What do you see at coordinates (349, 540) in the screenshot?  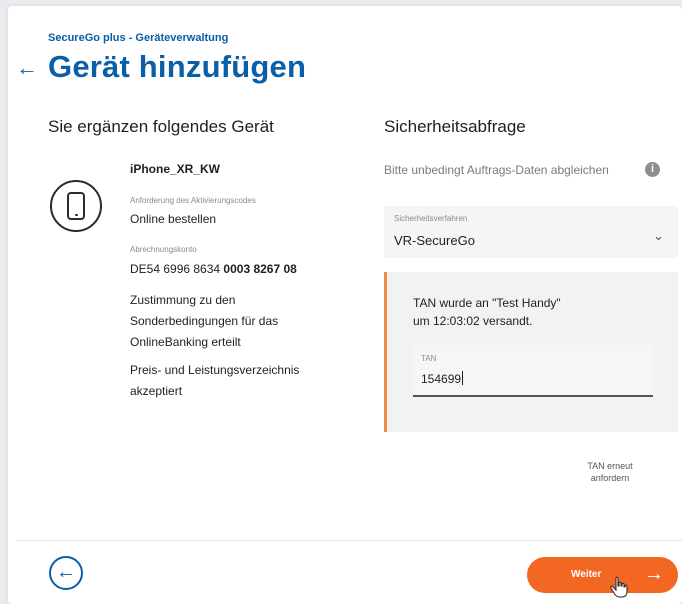 I see `footer-divider` at bounding box center [349, 540].